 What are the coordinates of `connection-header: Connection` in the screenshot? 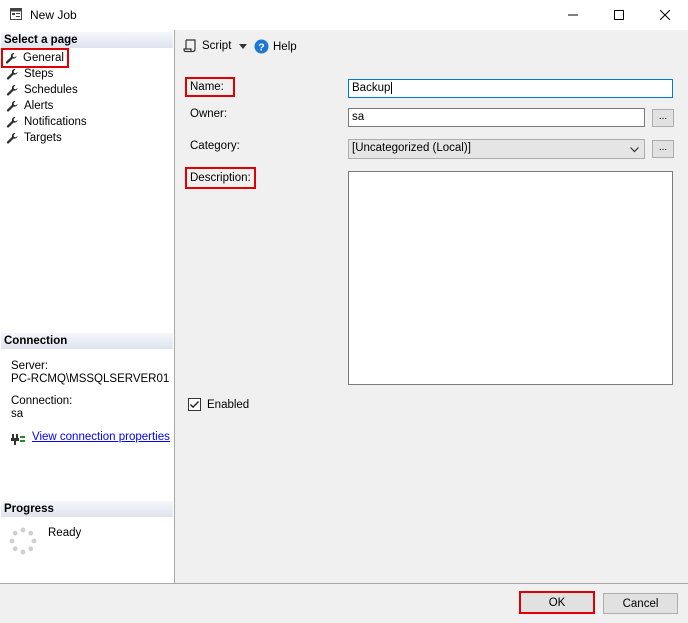 It's located at (87, 341).